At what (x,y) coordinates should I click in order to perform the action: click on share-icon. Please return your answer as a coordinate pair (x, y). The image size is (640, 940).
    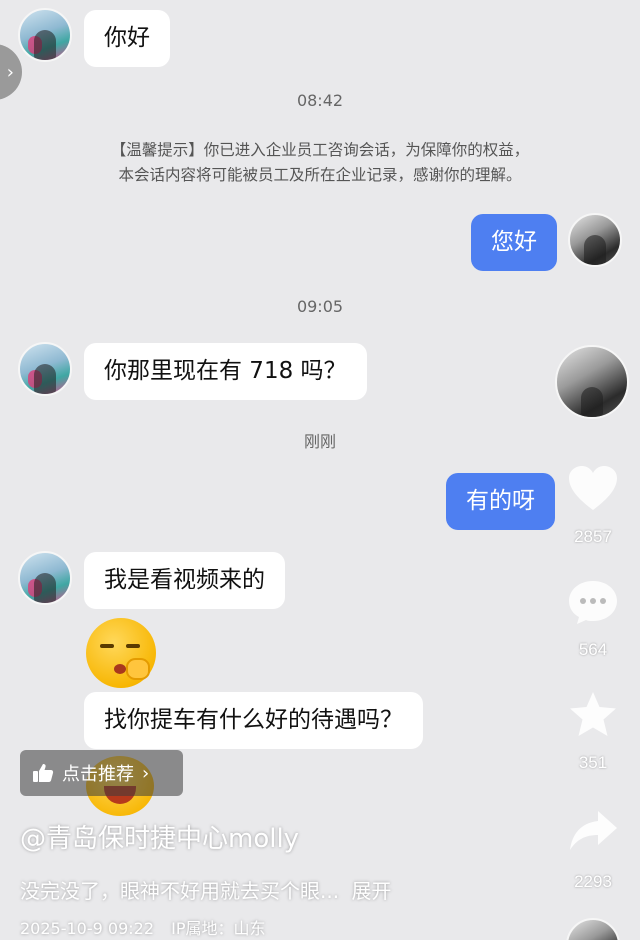
    Looking at the image, I should click on (593, 830).